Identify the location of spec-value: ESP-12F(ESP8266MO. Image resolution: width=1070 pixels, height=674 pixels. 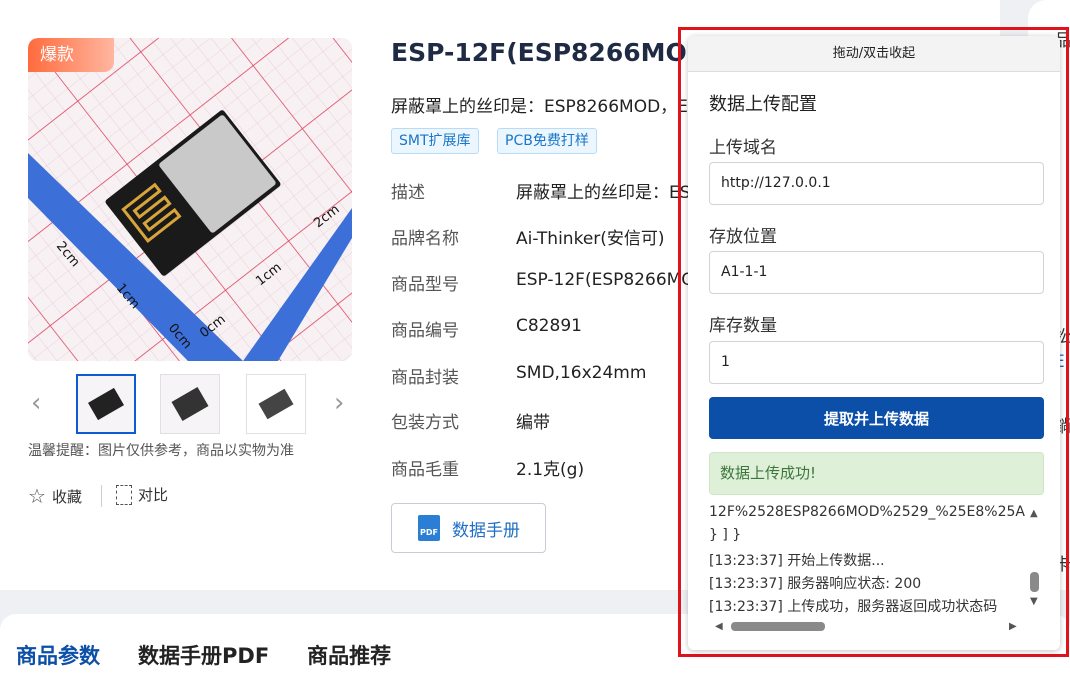
(605, 280).